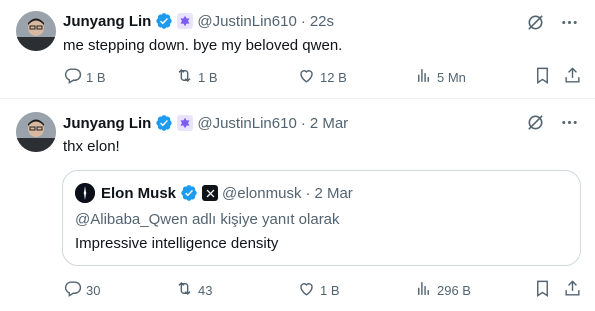 This screenshot has height=311, width=595. I want to click on views-count: 296 B, so click(454, 290).